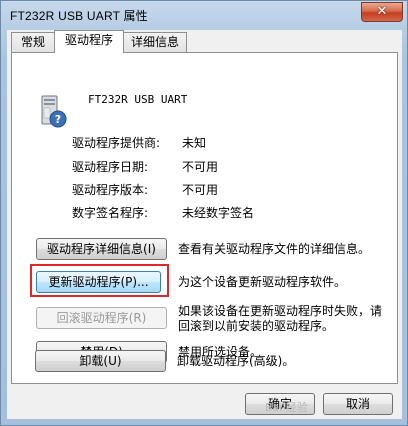 The image size is (408, 426). I want to click on uninstall-driver-desc: 卸载驱动程序(高级)。, so click(236, 361).